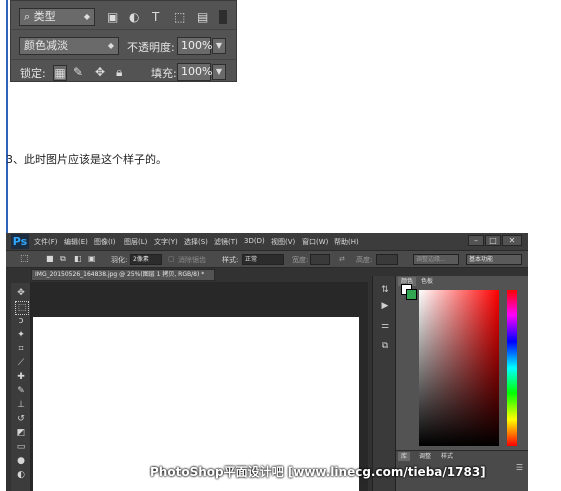  Describe the element at coordinates (283, 242) in the screenshot. I see `menu-view: 视图(V)` at that location.